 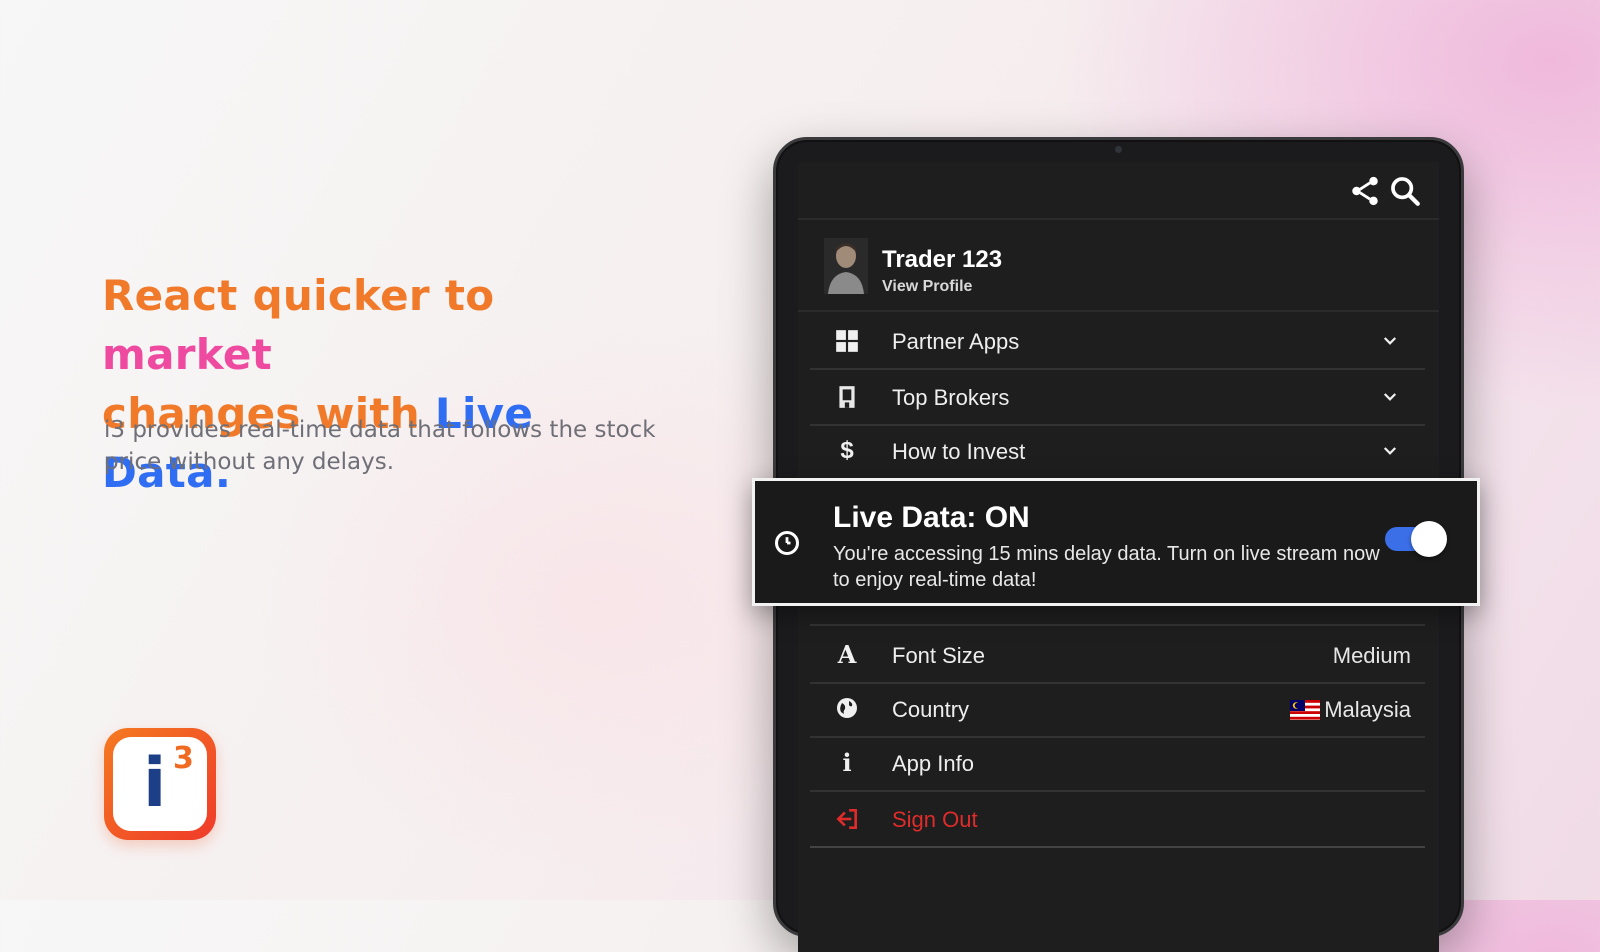 I want to click on font-icon: A, so click(x=847, y=654).